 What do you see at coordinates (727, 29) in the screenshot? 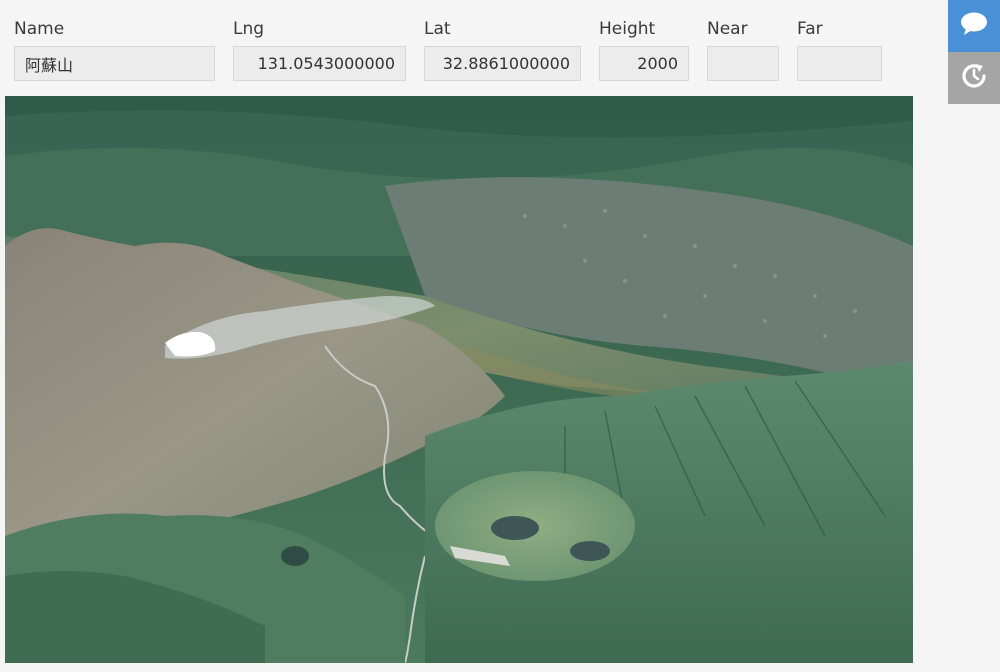
I see `near-label: Near` at bounding box center [727, 29].